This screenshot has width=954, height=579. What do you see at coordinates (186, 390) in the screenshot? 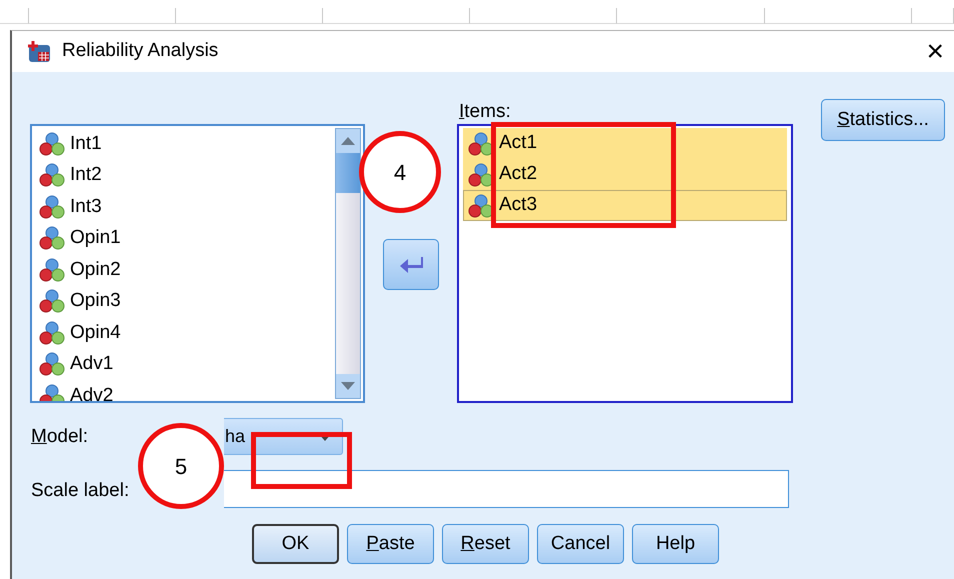
I see `variable-item: Adv2` at bounding box center [186, 390].